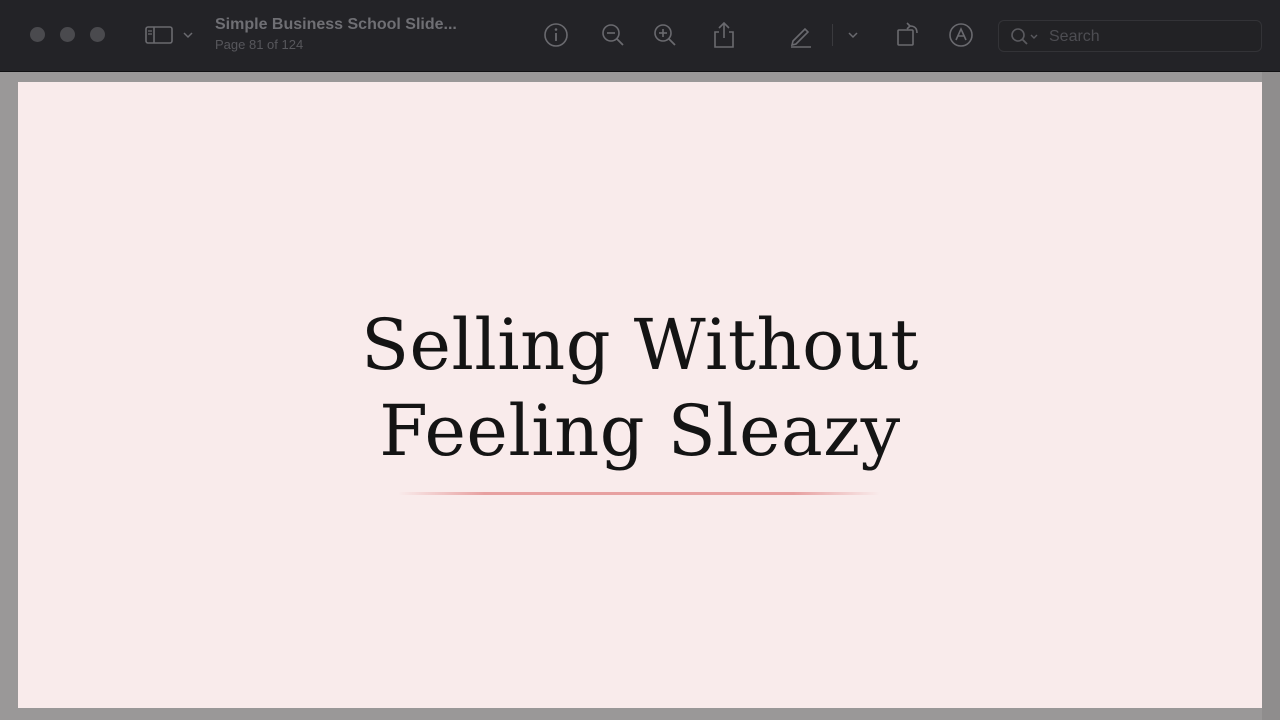 This screenshot has width=1280, height=720. Describe the element at coordinates (800, 37) in the screenshot. I see `markup-pen-icon` at that location.